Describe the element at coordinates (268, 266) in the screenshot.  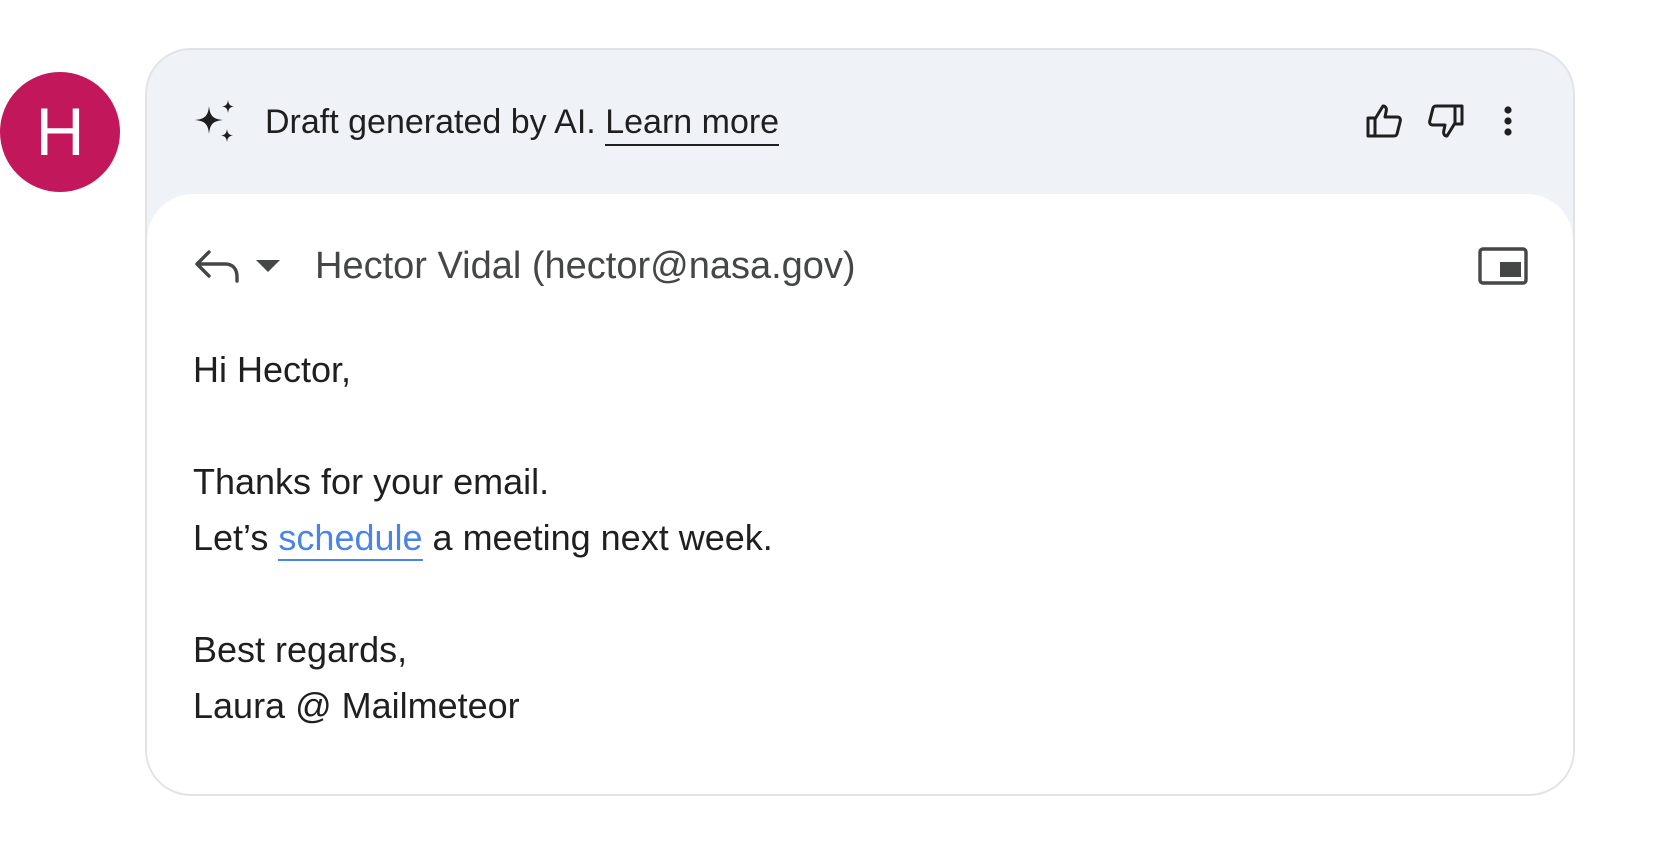
I see `arrow-drop-down-icon` at that location.